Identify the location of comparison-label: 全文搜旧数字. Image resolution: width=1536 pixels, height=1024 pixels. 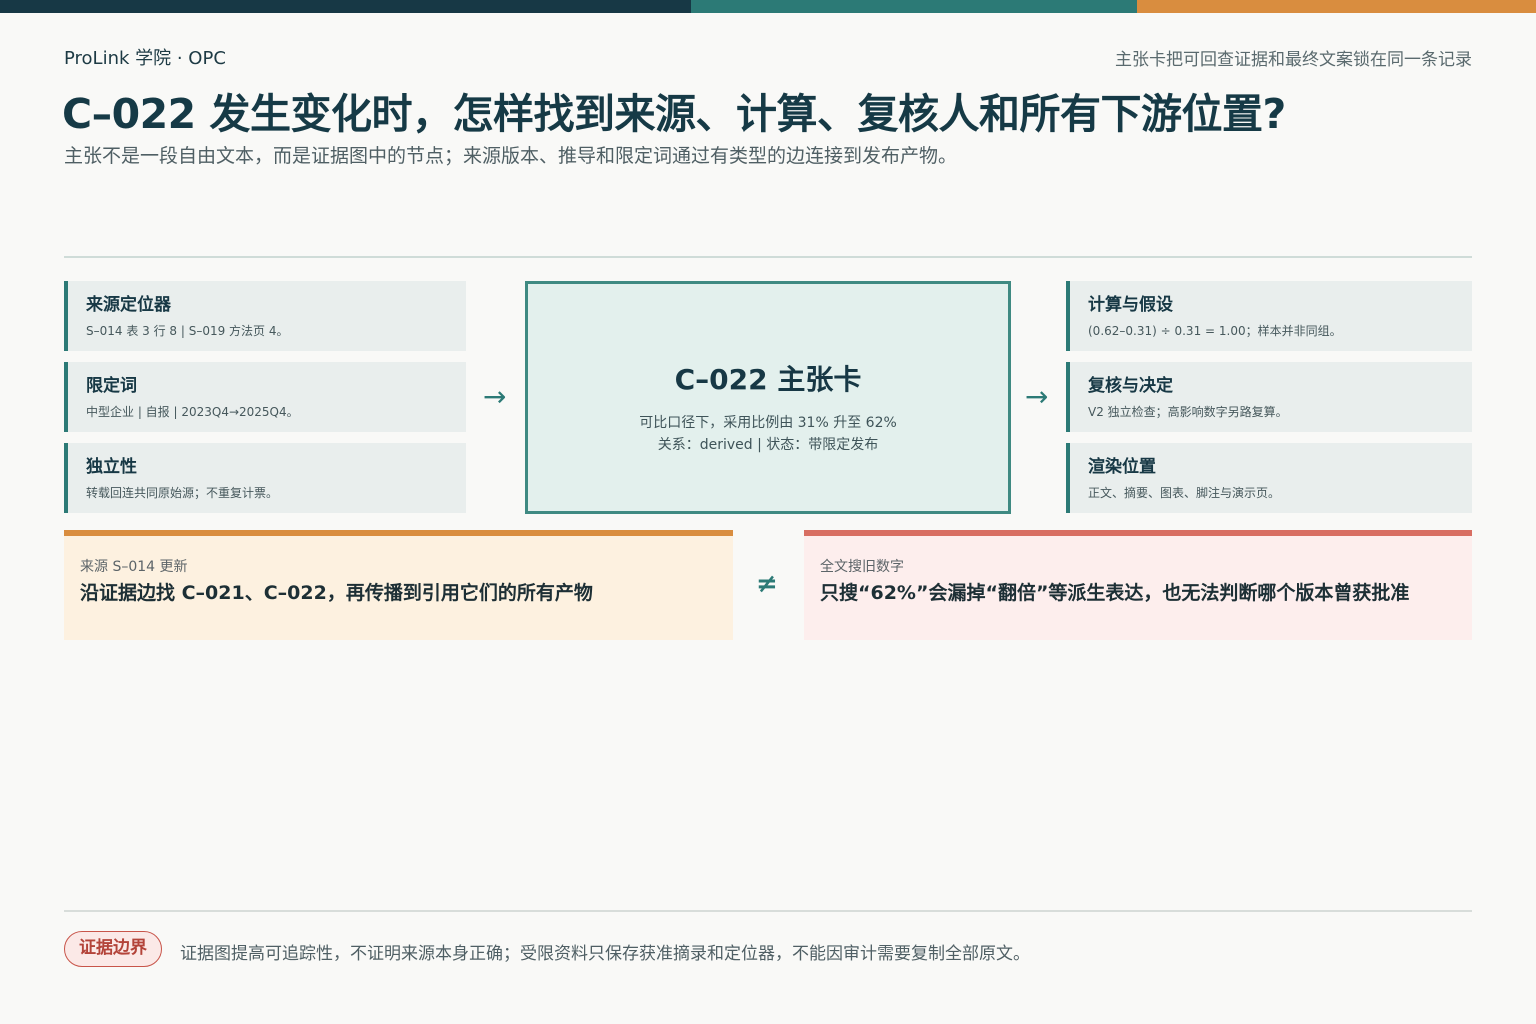
(862, 567).